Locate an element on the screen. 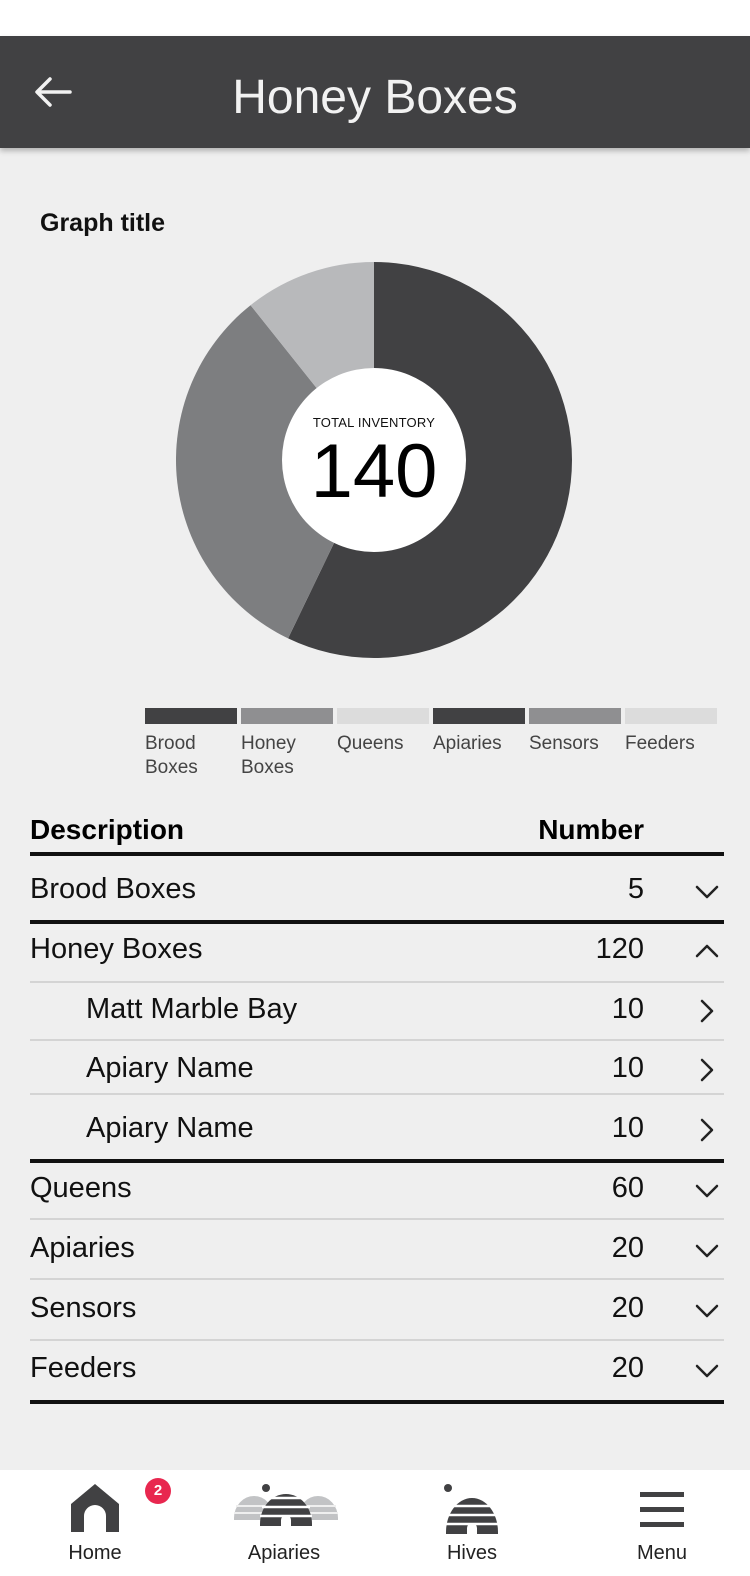 The height and width of the screenshot is (1576, 750). legend-item: Queens is located at coordinates (383, 732).